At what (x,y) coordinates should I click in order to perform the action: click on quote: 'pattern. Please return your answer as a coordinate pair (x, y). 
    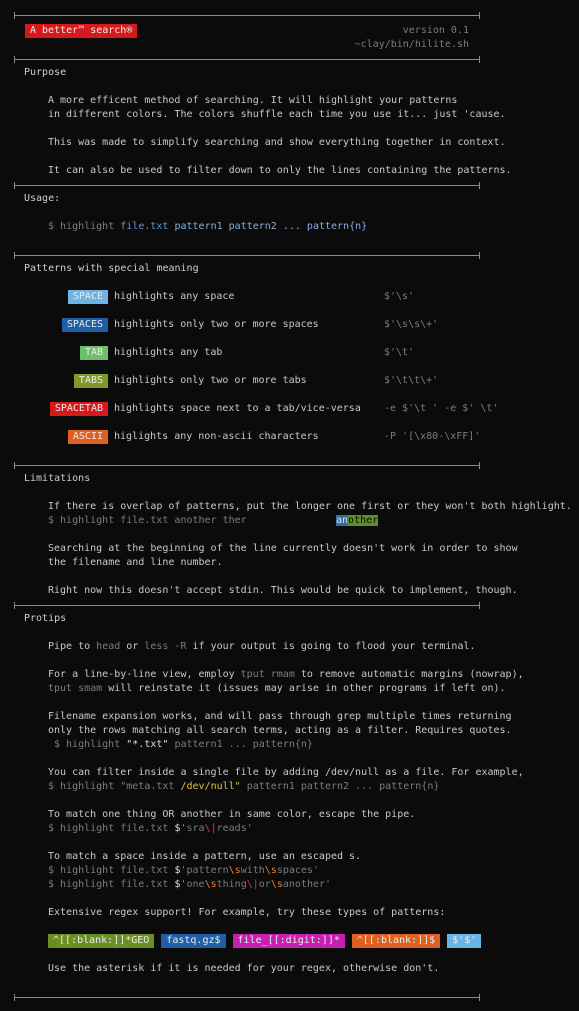
    Looking at the image, I should click on (204, 870).